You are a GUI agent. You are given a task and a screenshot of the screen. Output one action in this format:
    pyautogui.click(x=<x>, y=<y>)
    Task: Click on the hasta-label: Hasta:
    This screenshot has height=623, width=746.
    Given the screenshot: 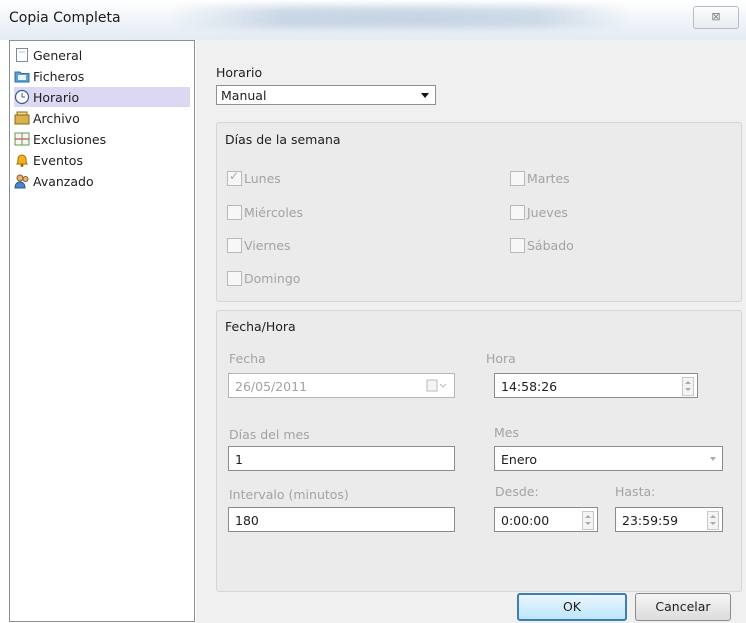 What is the action you would take?
    pyautogui.click(x=635, y=491)
    